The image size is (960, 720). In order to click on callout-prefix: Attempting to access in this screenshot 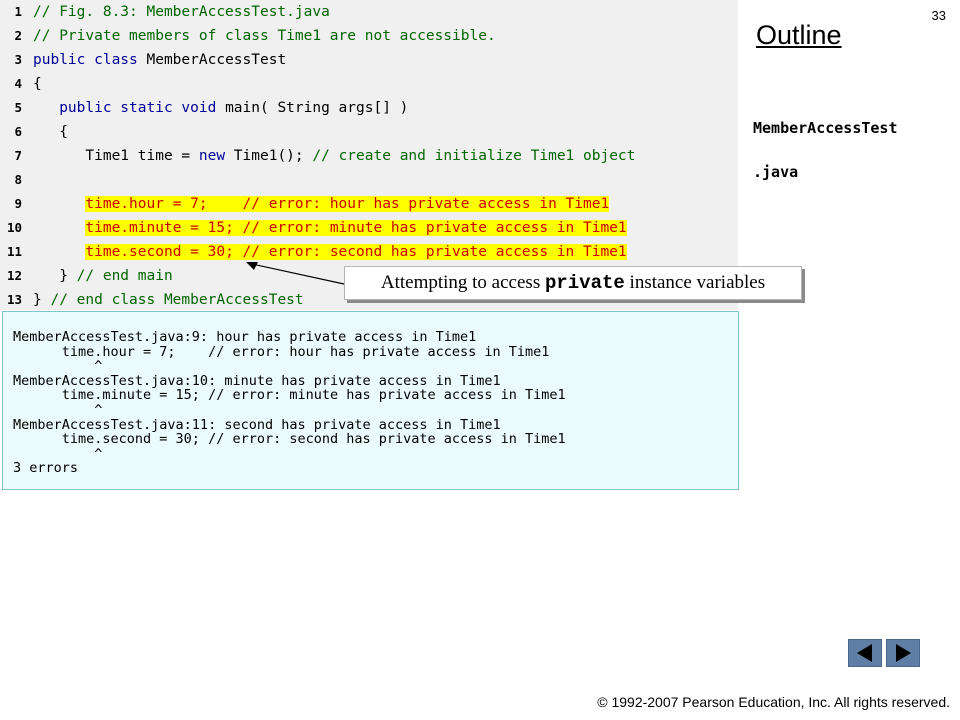, I will do `click(462, 282)`.